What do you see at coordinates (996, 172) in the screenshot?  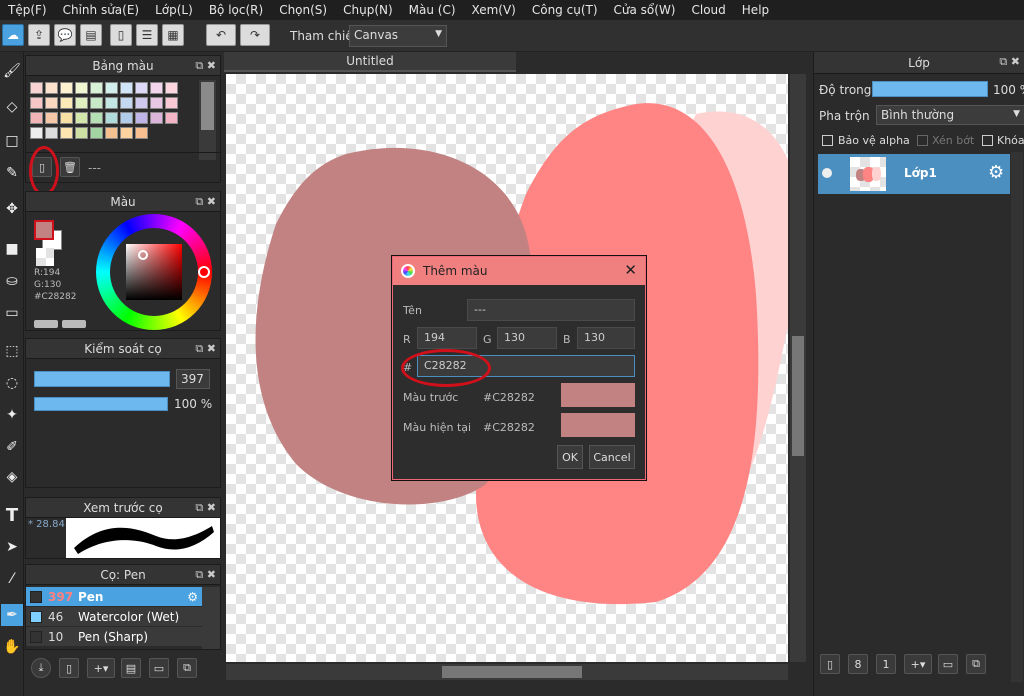 I see `gear-icon: ⚙` at bounding box center [996, 172].